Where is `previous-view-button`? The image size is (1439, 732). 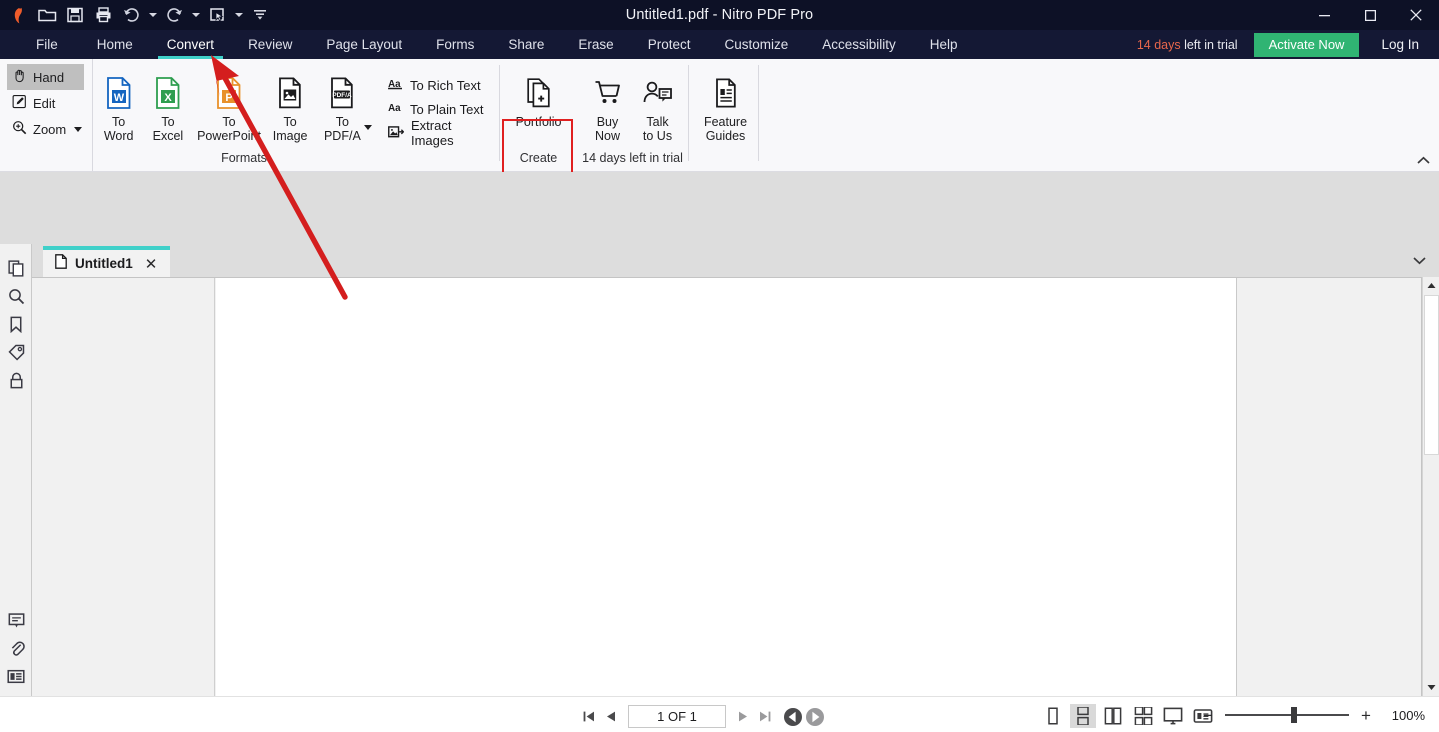 previous-view-button is located at coordinates (793, 717).